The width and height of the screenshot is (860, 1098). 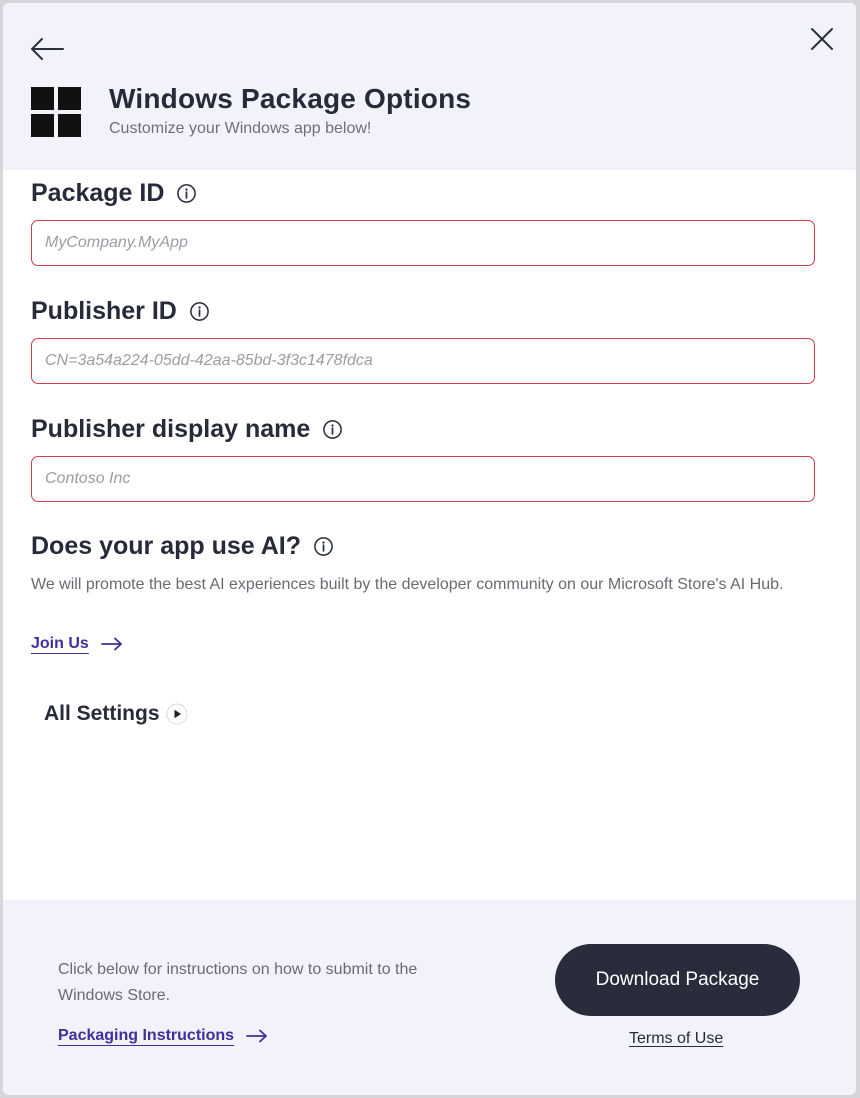 I want to click on all-settings-toggle: All Settings, so click(x=116, y=714).